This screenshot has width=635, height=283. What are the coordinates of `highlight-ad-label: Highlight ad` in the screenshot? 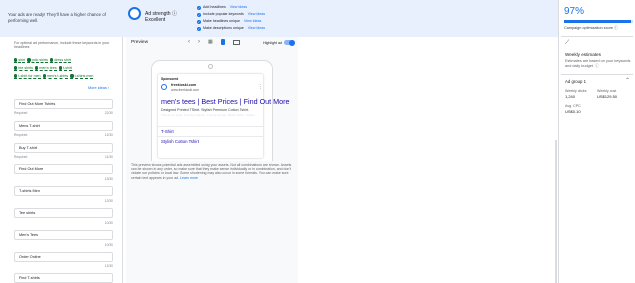 It's located at (272, 43).